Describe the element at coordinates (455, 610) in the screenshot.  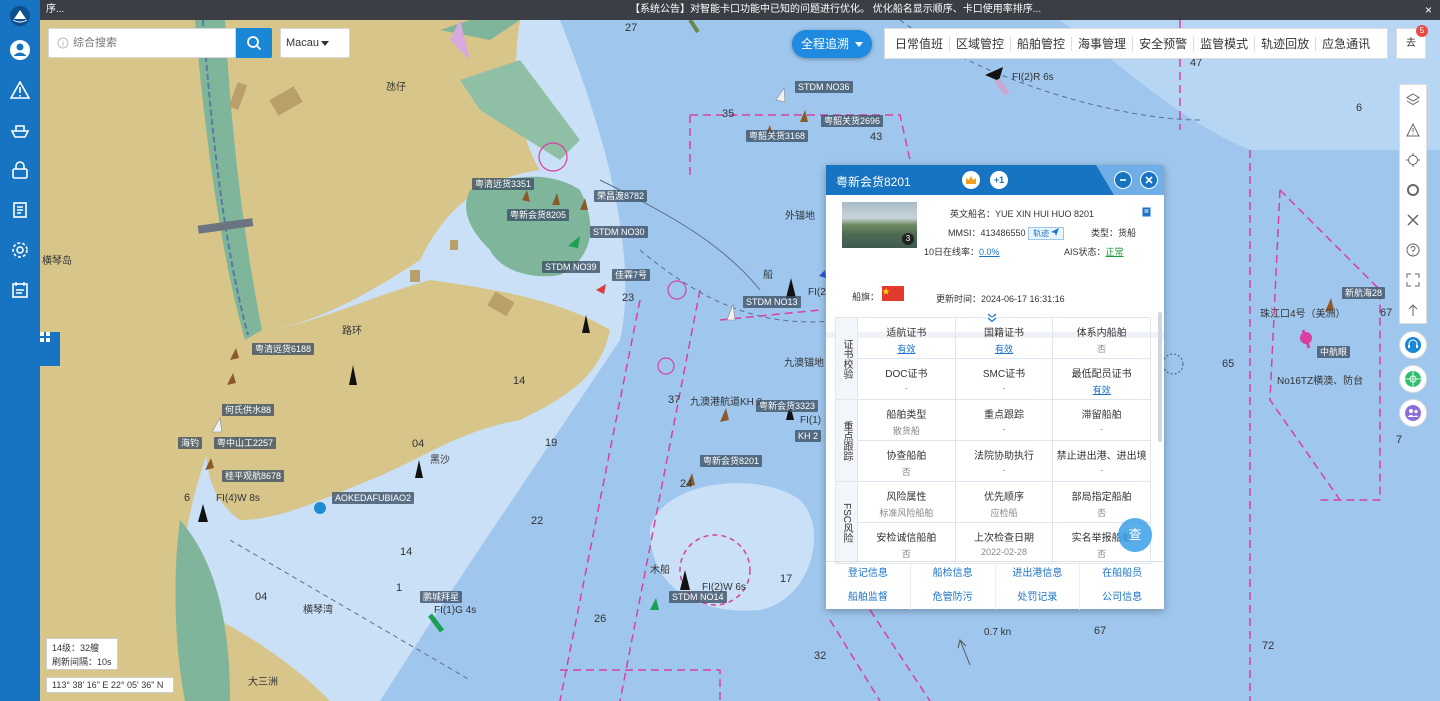
I see `light-label: FI(1)G 4s` at that location.